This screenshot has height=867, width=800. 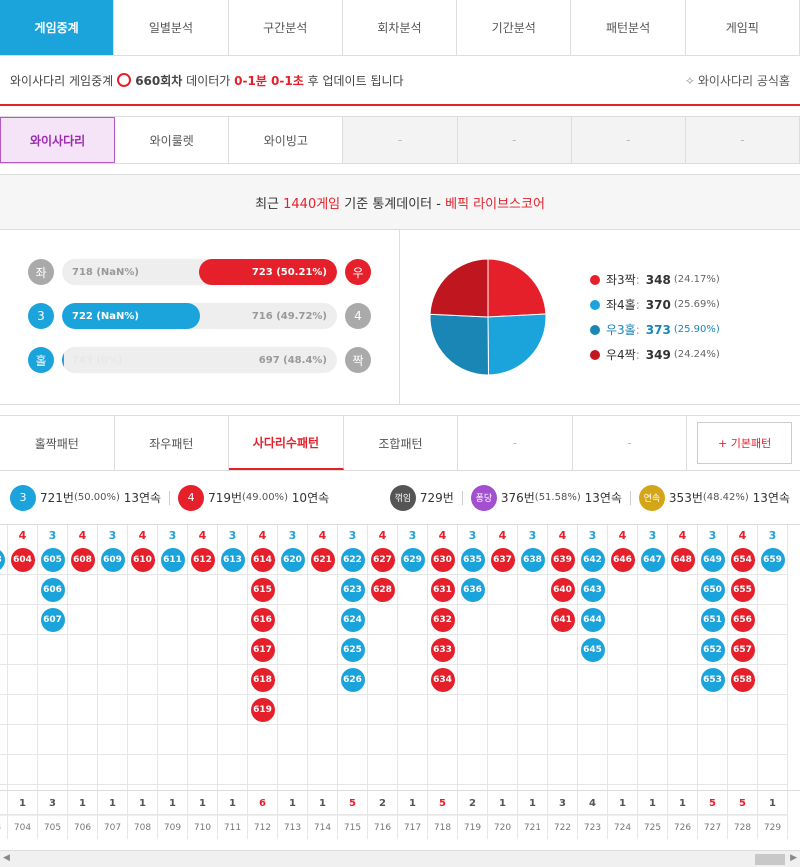 What do you see at coordinates (592, 827) in the screenshot?
I see `round-number: 723` at bounding box center [592, 827].